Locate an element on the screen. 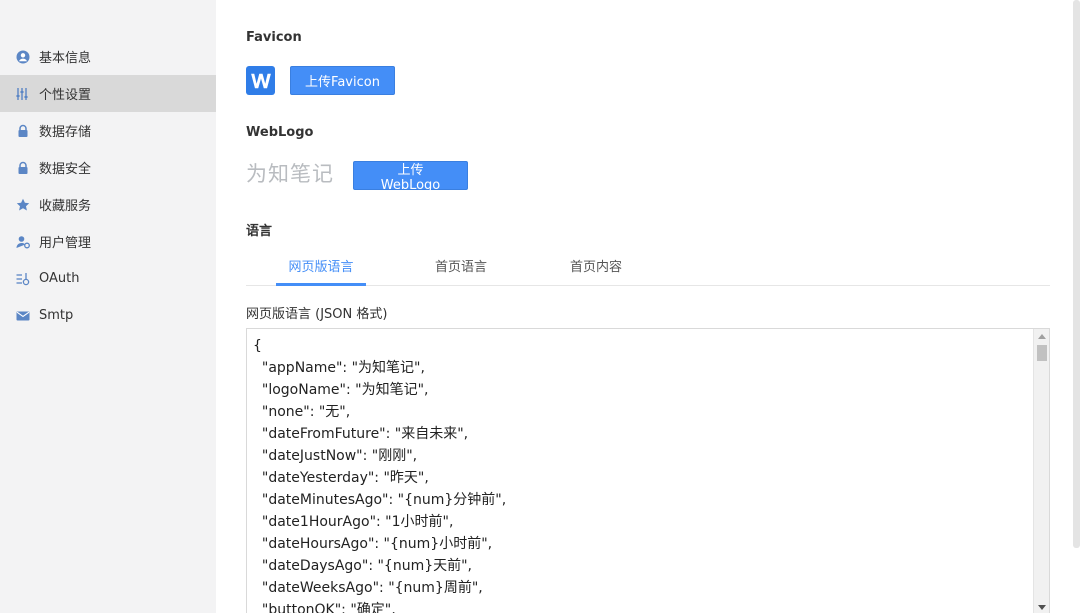  code-line: "dateYesterday": "昨天", is located at coordinates (341, 478).